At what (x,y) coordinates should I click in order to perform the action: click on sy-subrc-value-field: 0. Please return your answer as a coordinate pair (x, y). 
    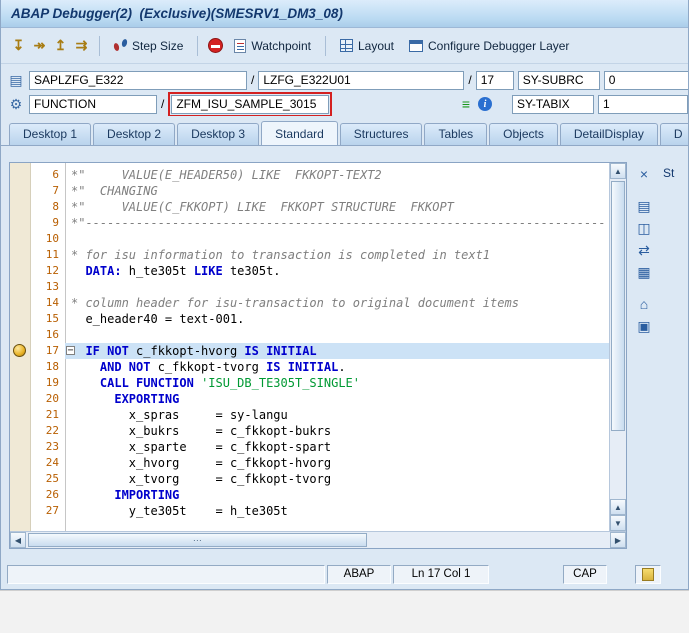
    Looking at the image, I should click on (645, 80).